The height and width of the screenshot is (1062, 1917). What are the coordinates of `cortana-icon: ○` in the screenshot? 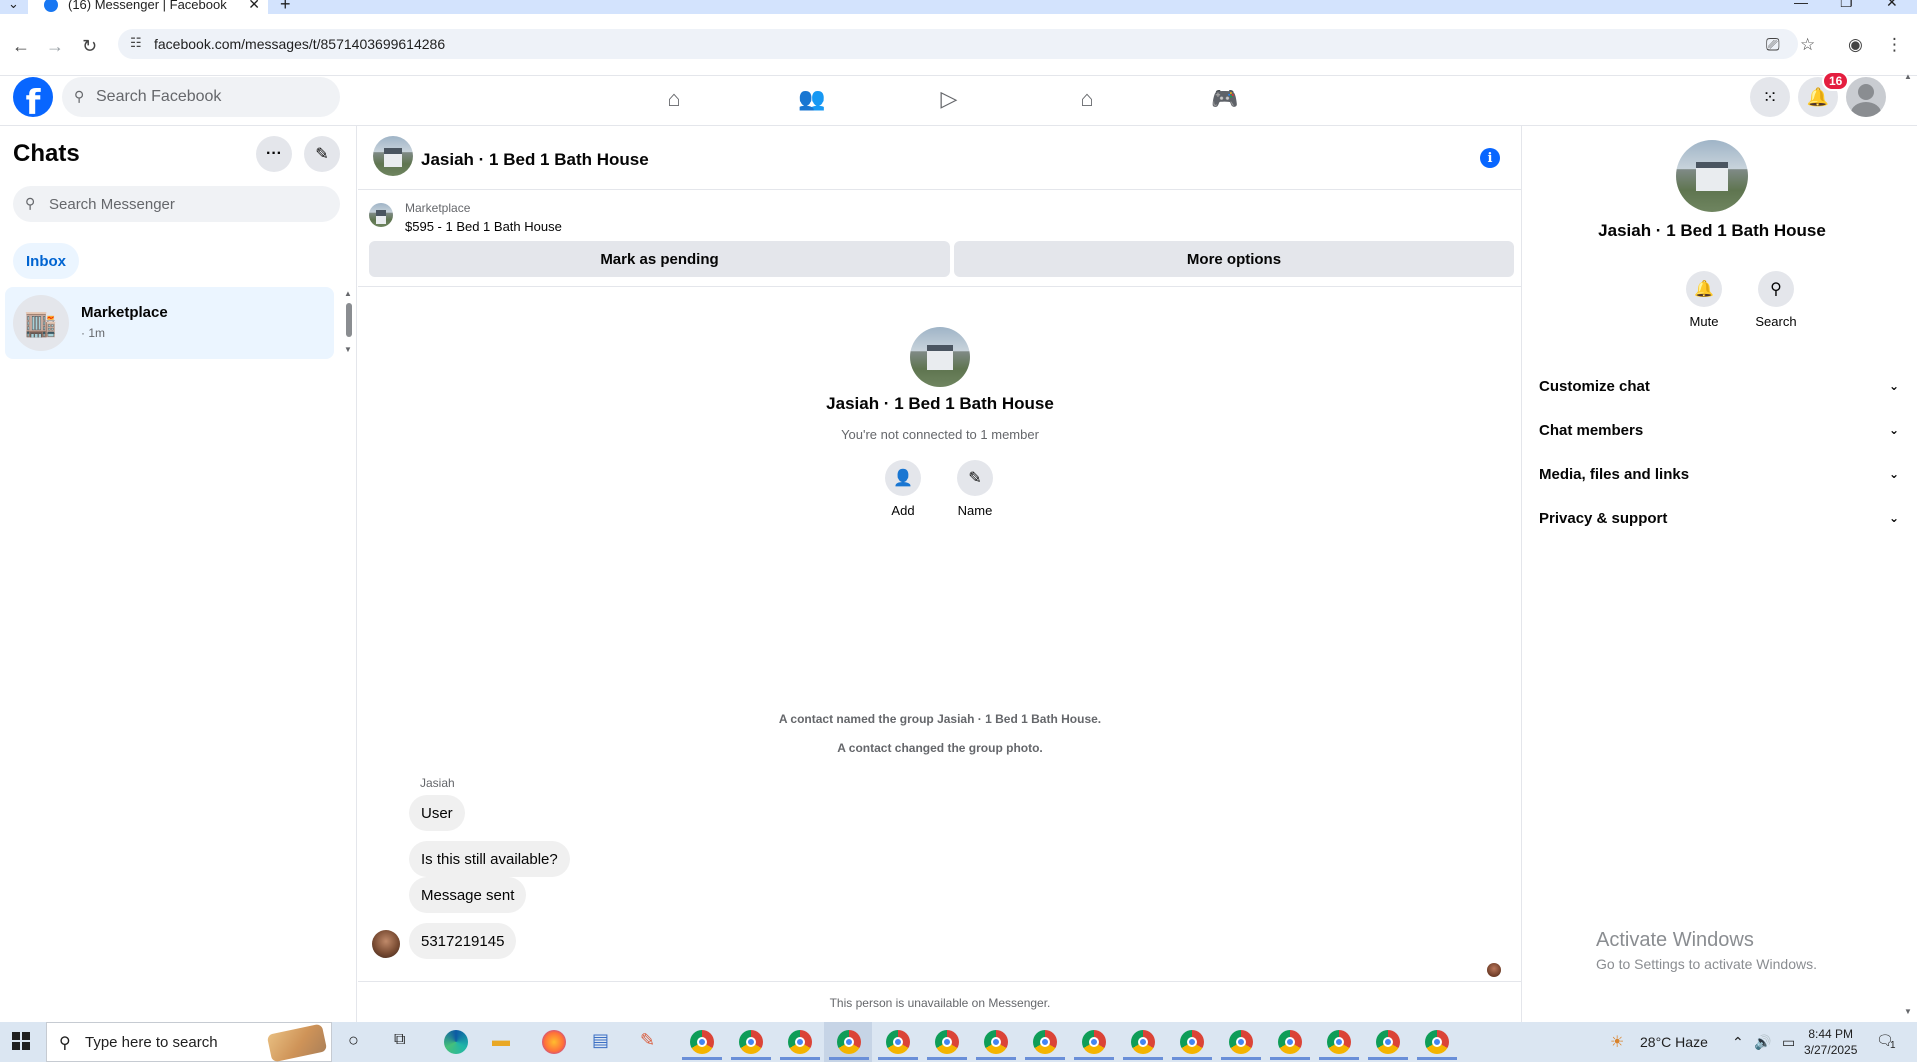 It's located at (353, 1040).